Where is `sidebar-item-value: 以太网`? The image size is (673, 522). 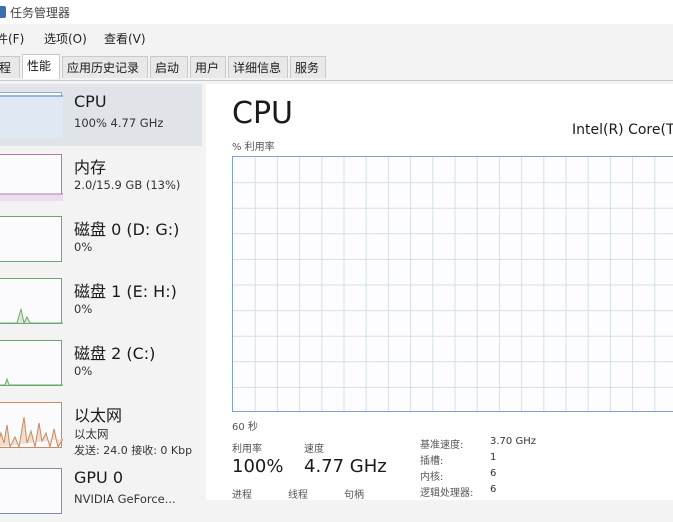 sidebar-item-value: 以太网 is located at coordinates (91, 434).